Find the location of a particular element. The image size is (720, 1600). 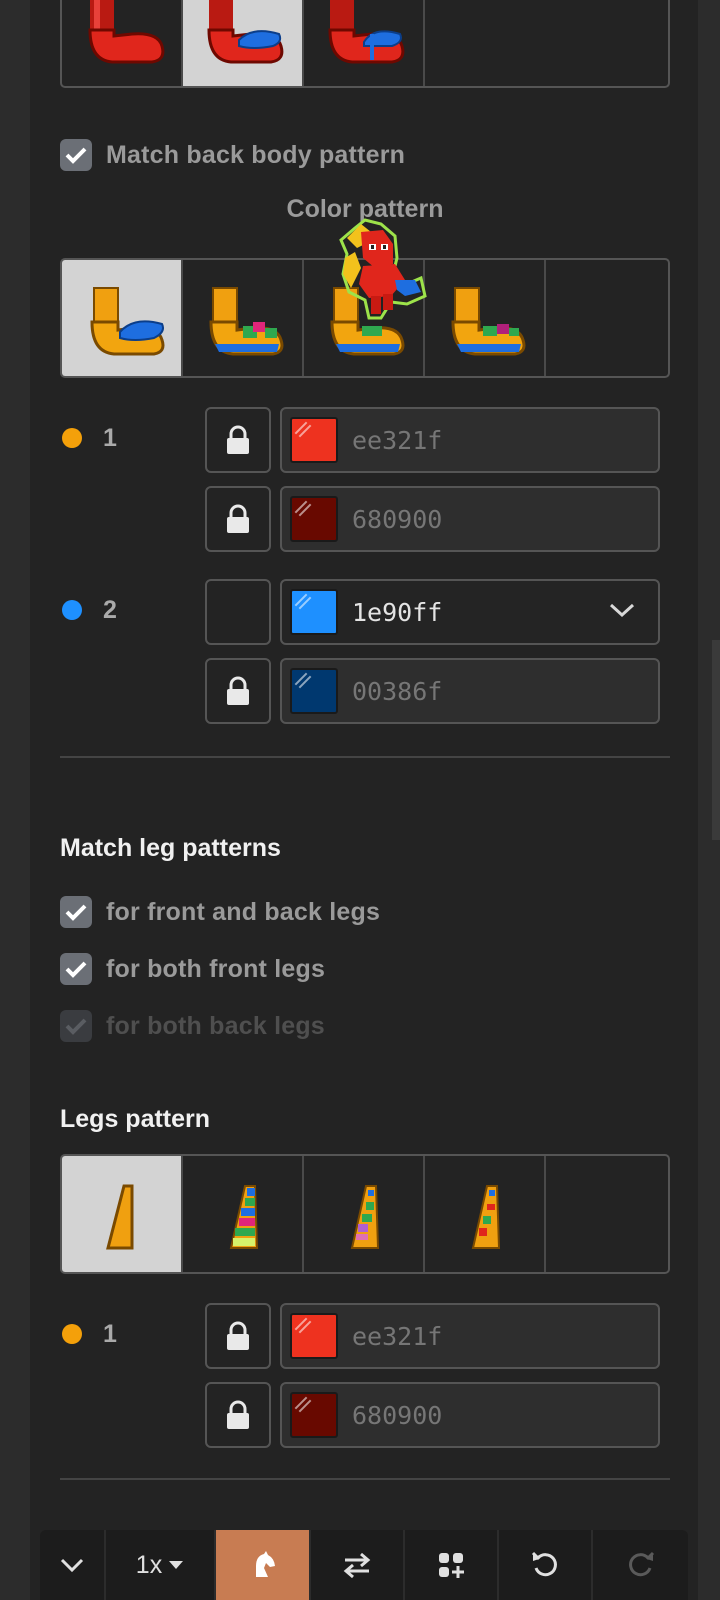

legs-pattern-tile-selected is located at coordinates (122, 1214).